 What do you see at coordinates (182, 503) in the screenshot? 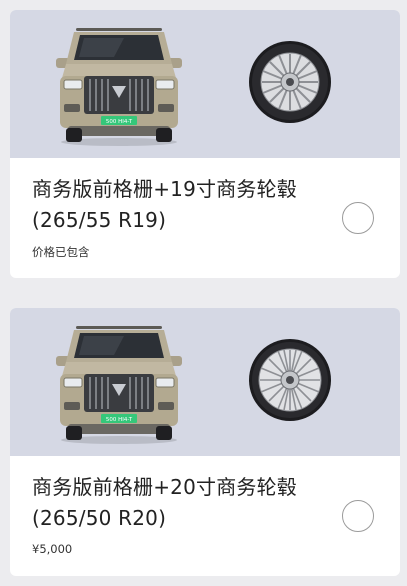
I see `option-title: 商务版前格栅+20寸商务轮毂 (265/50 R20)` at bounding box center [182, 503].